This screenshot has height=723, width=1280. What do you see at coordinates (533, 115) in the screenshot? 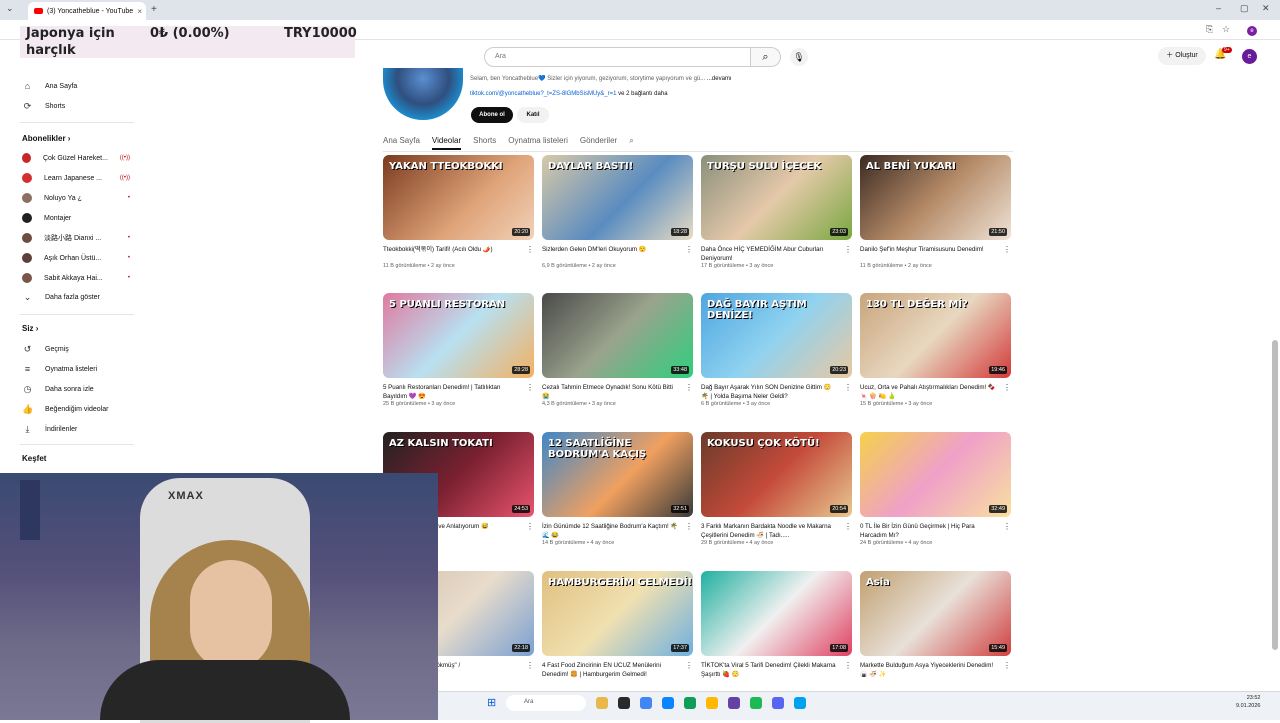
I see `join-button: Katıl` at bounding box center [533, 115].